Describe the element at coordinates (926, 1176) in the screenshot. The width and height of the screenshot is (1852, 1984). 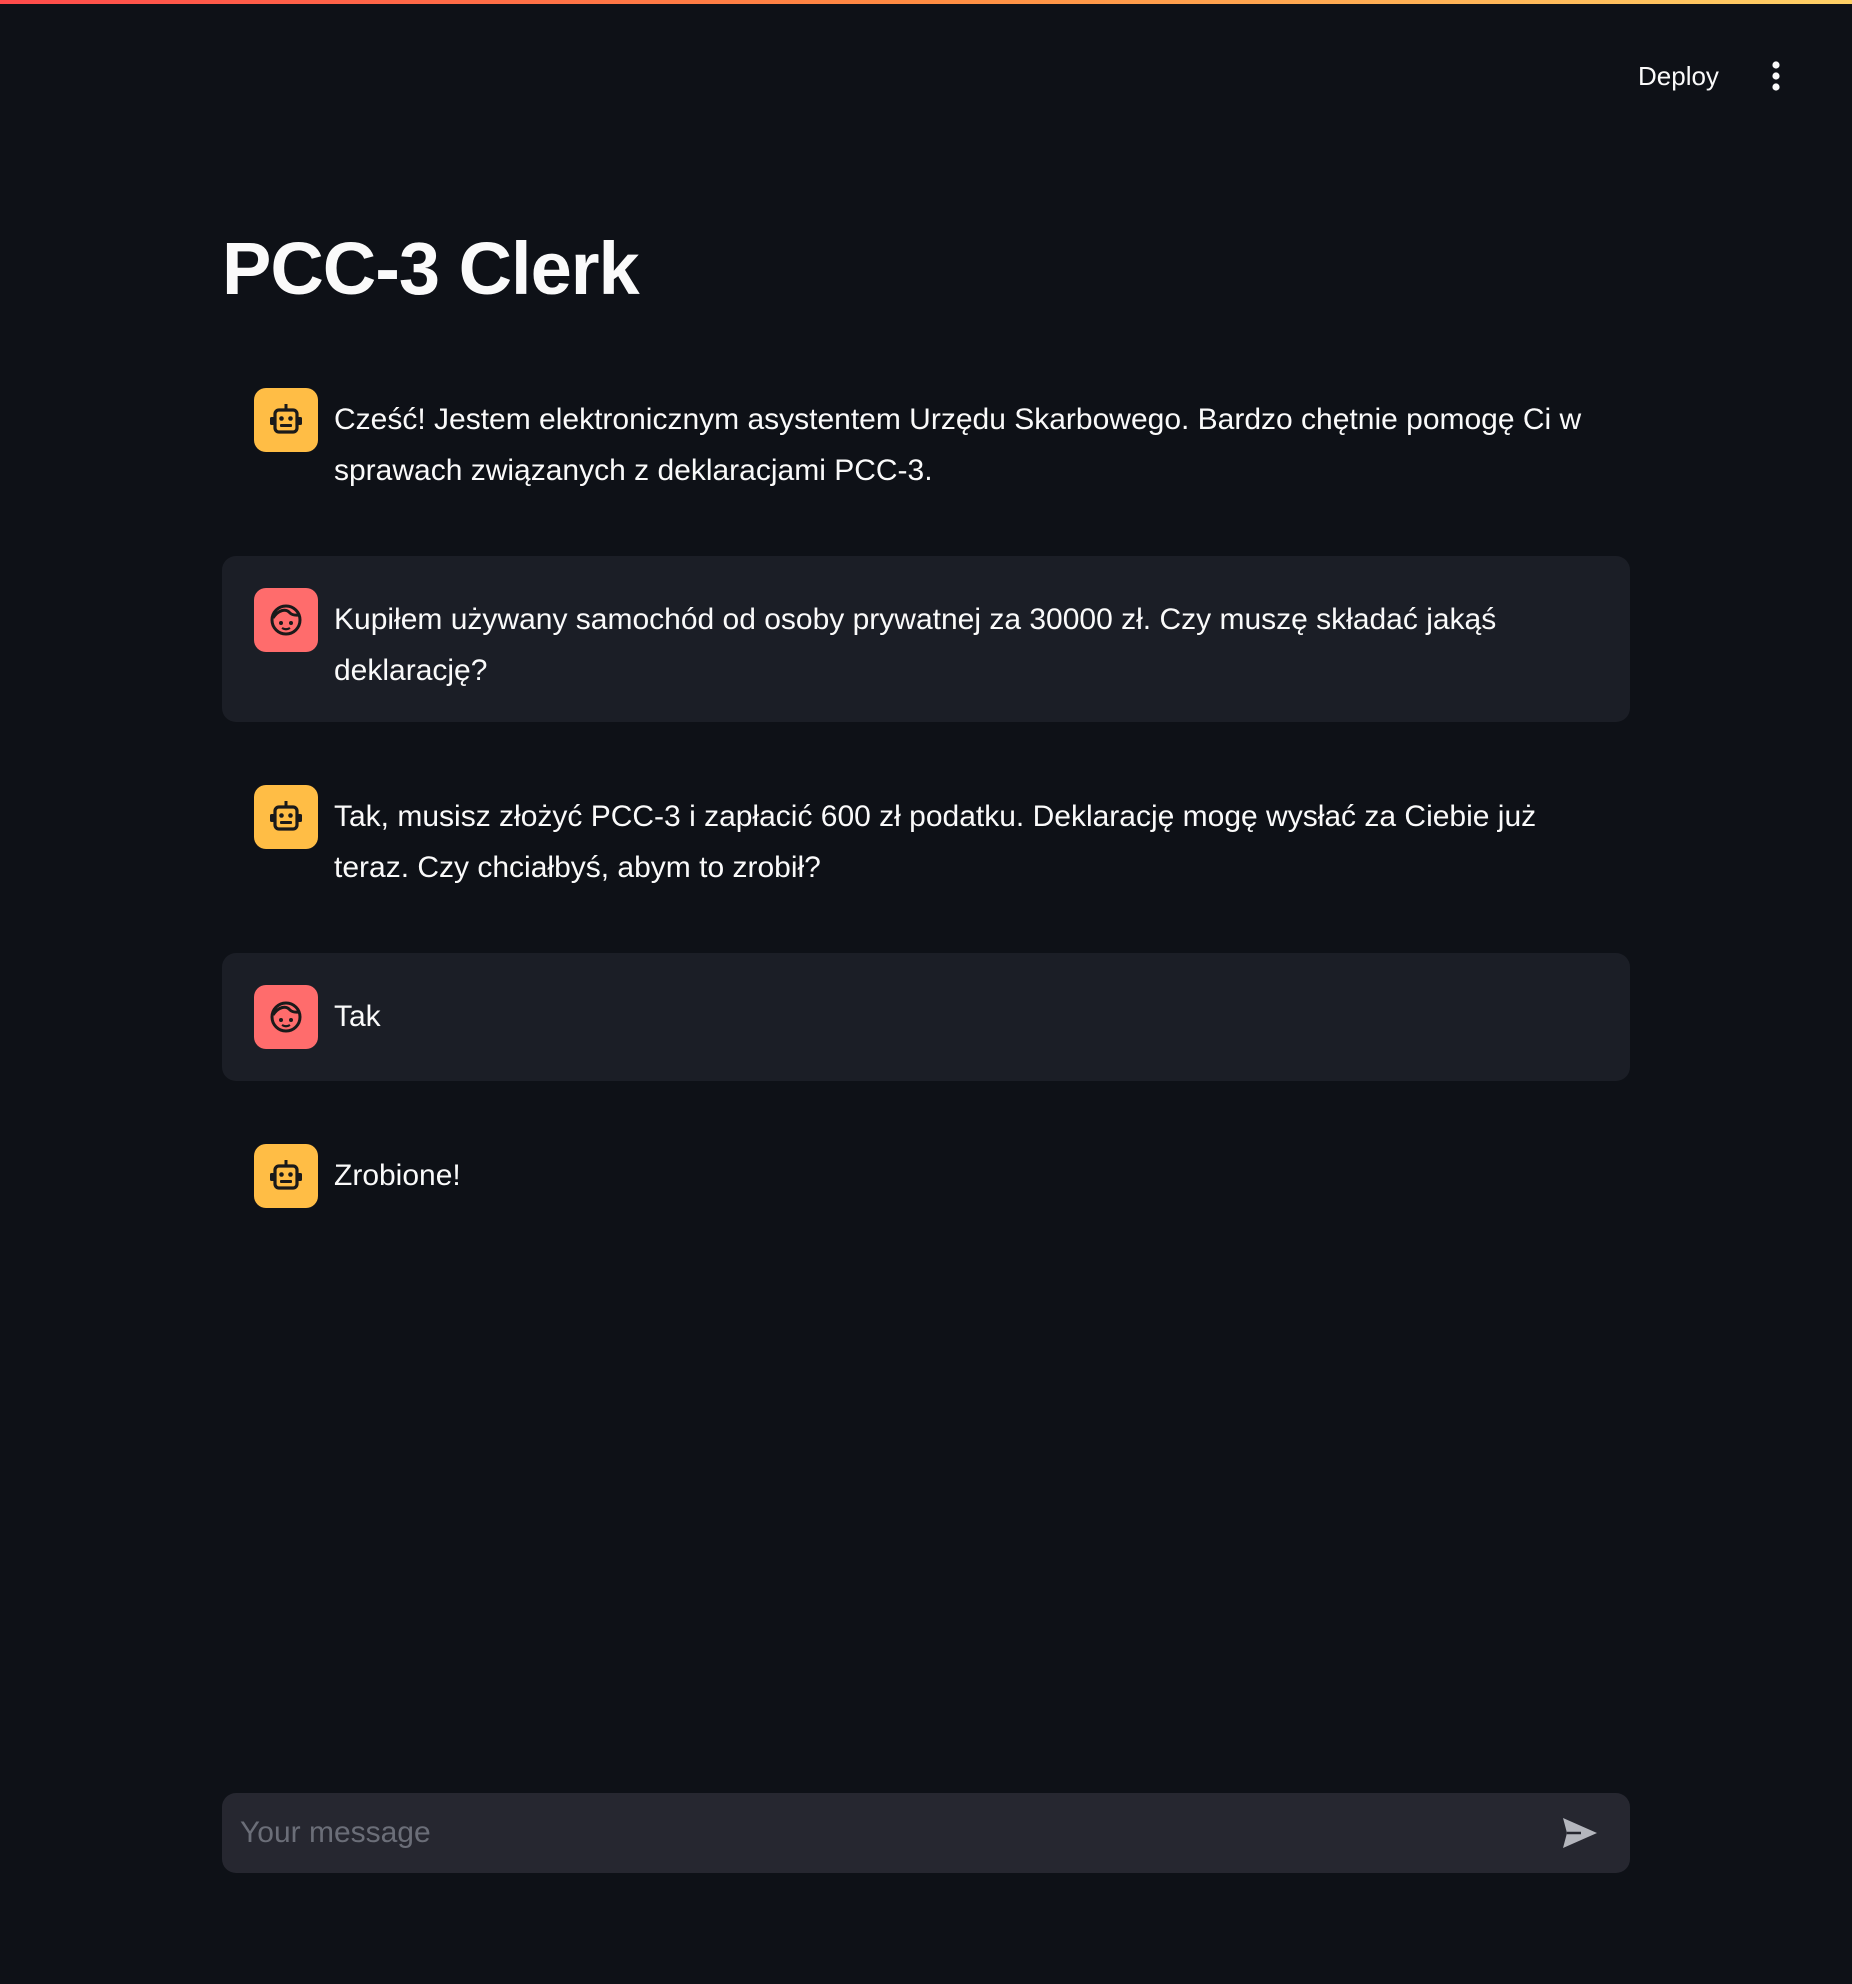
I see `chat-message-assistant: Zrobione!` at that location.